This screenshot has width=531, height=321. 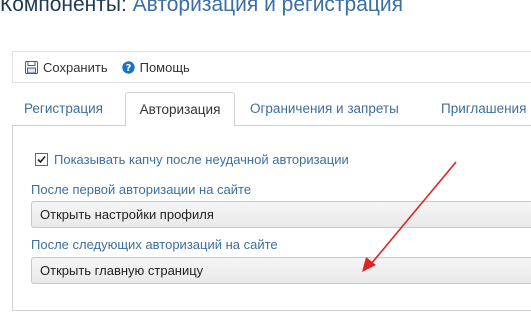 I want to click on toolbar: Сохранить ? Помощь, so click(x=271, y=67).